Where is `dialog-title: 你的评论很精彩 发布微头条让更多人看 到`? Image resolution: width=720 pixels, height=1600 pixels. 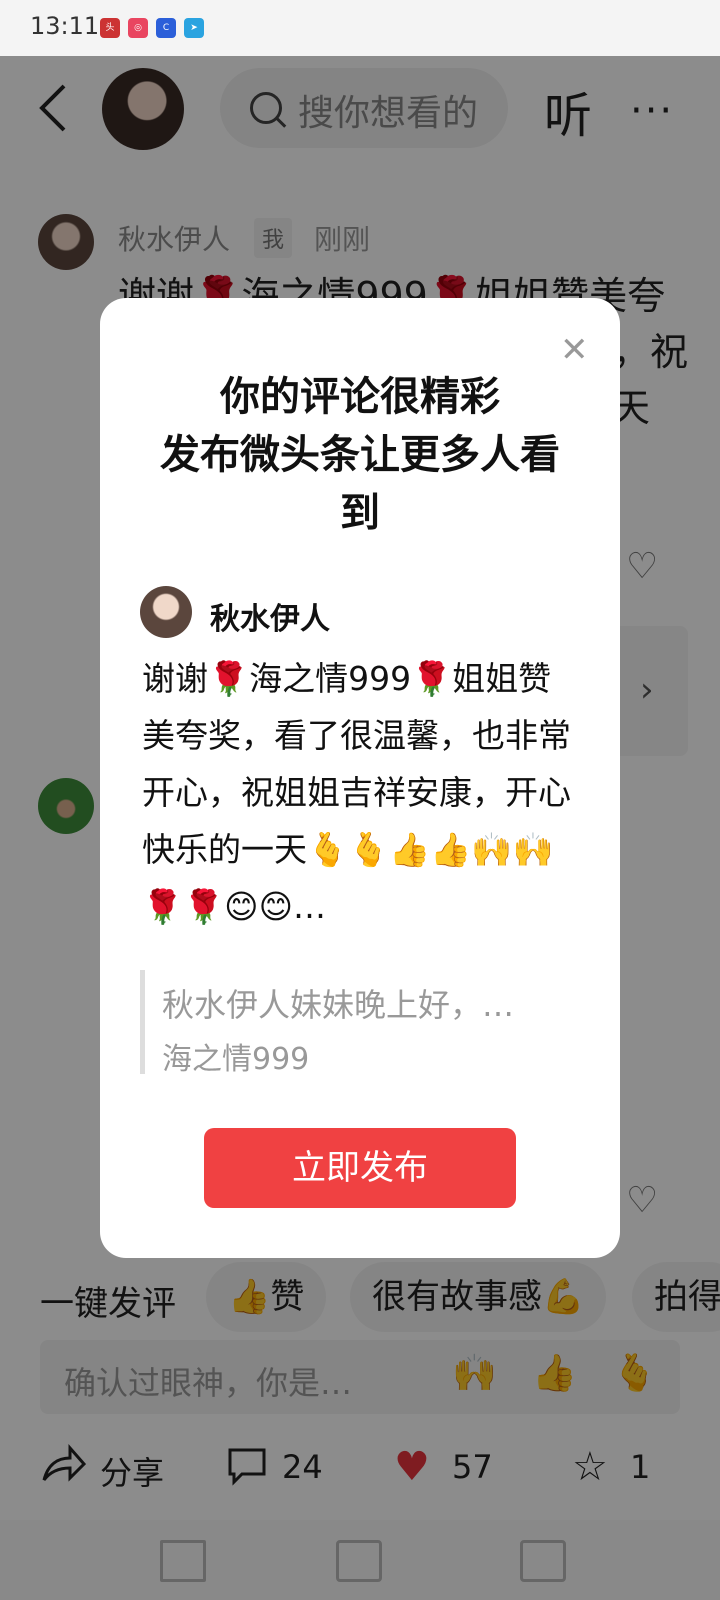 dialog-title: 你的评论很精彩 发布微头条让更多人看 到 is located at coordinates (360, 455).